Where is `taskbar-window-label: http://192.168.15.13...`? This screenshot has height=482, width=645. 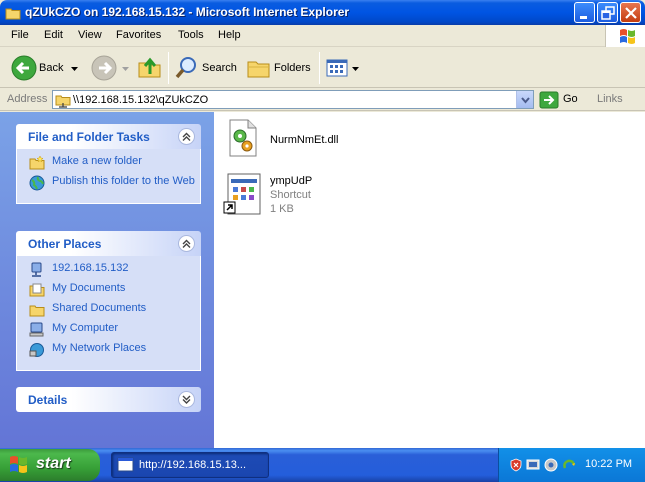
taskbar-window-label: http://192.168.15.13... is located at coordinates (193, 465).